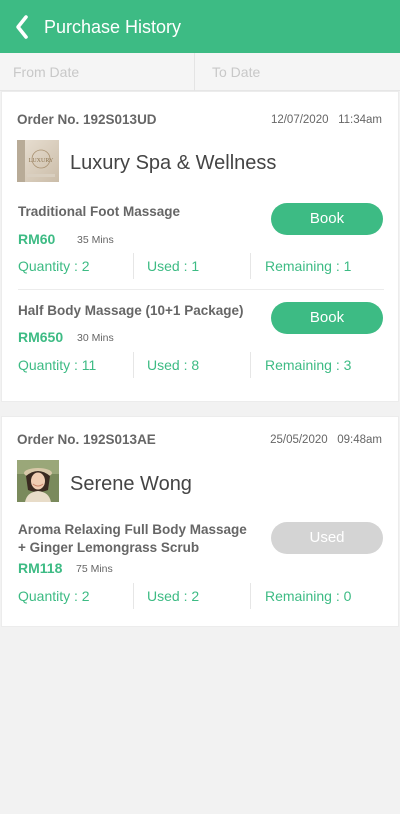 Image resolution: width=400 pixels, height=814 pixels. Describe the element at coordinates (95, 240) in the screenshot. I see `service-duration: 35 Mins` at that location.